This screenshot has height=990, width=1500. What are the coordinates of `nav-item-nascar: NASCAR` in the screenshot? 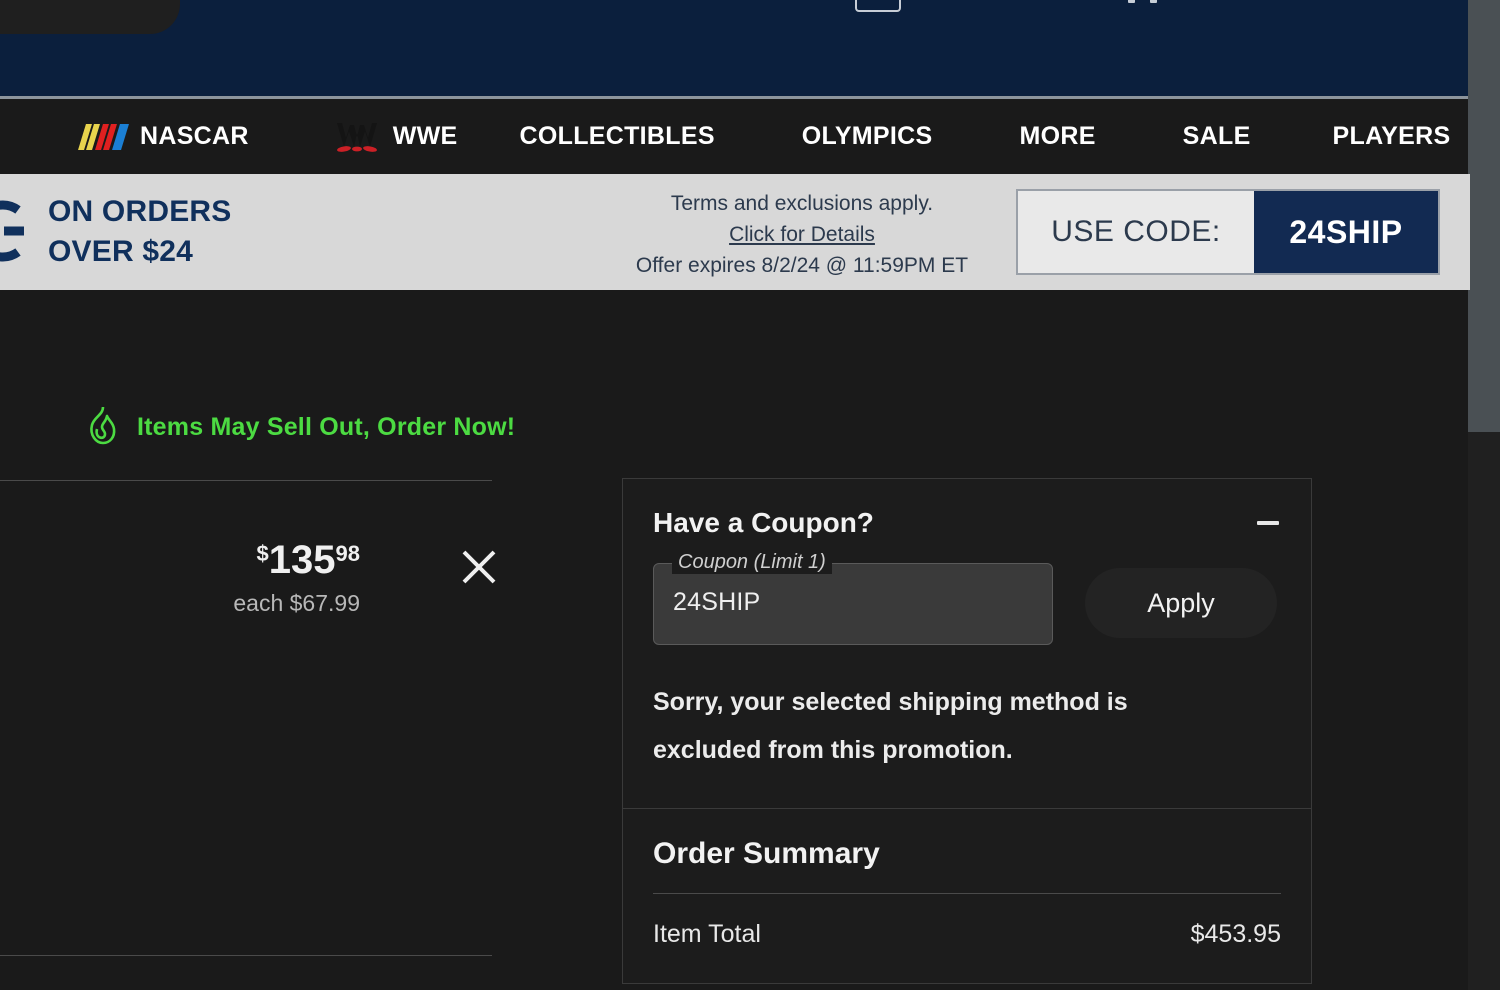 It's located at (163, 136).